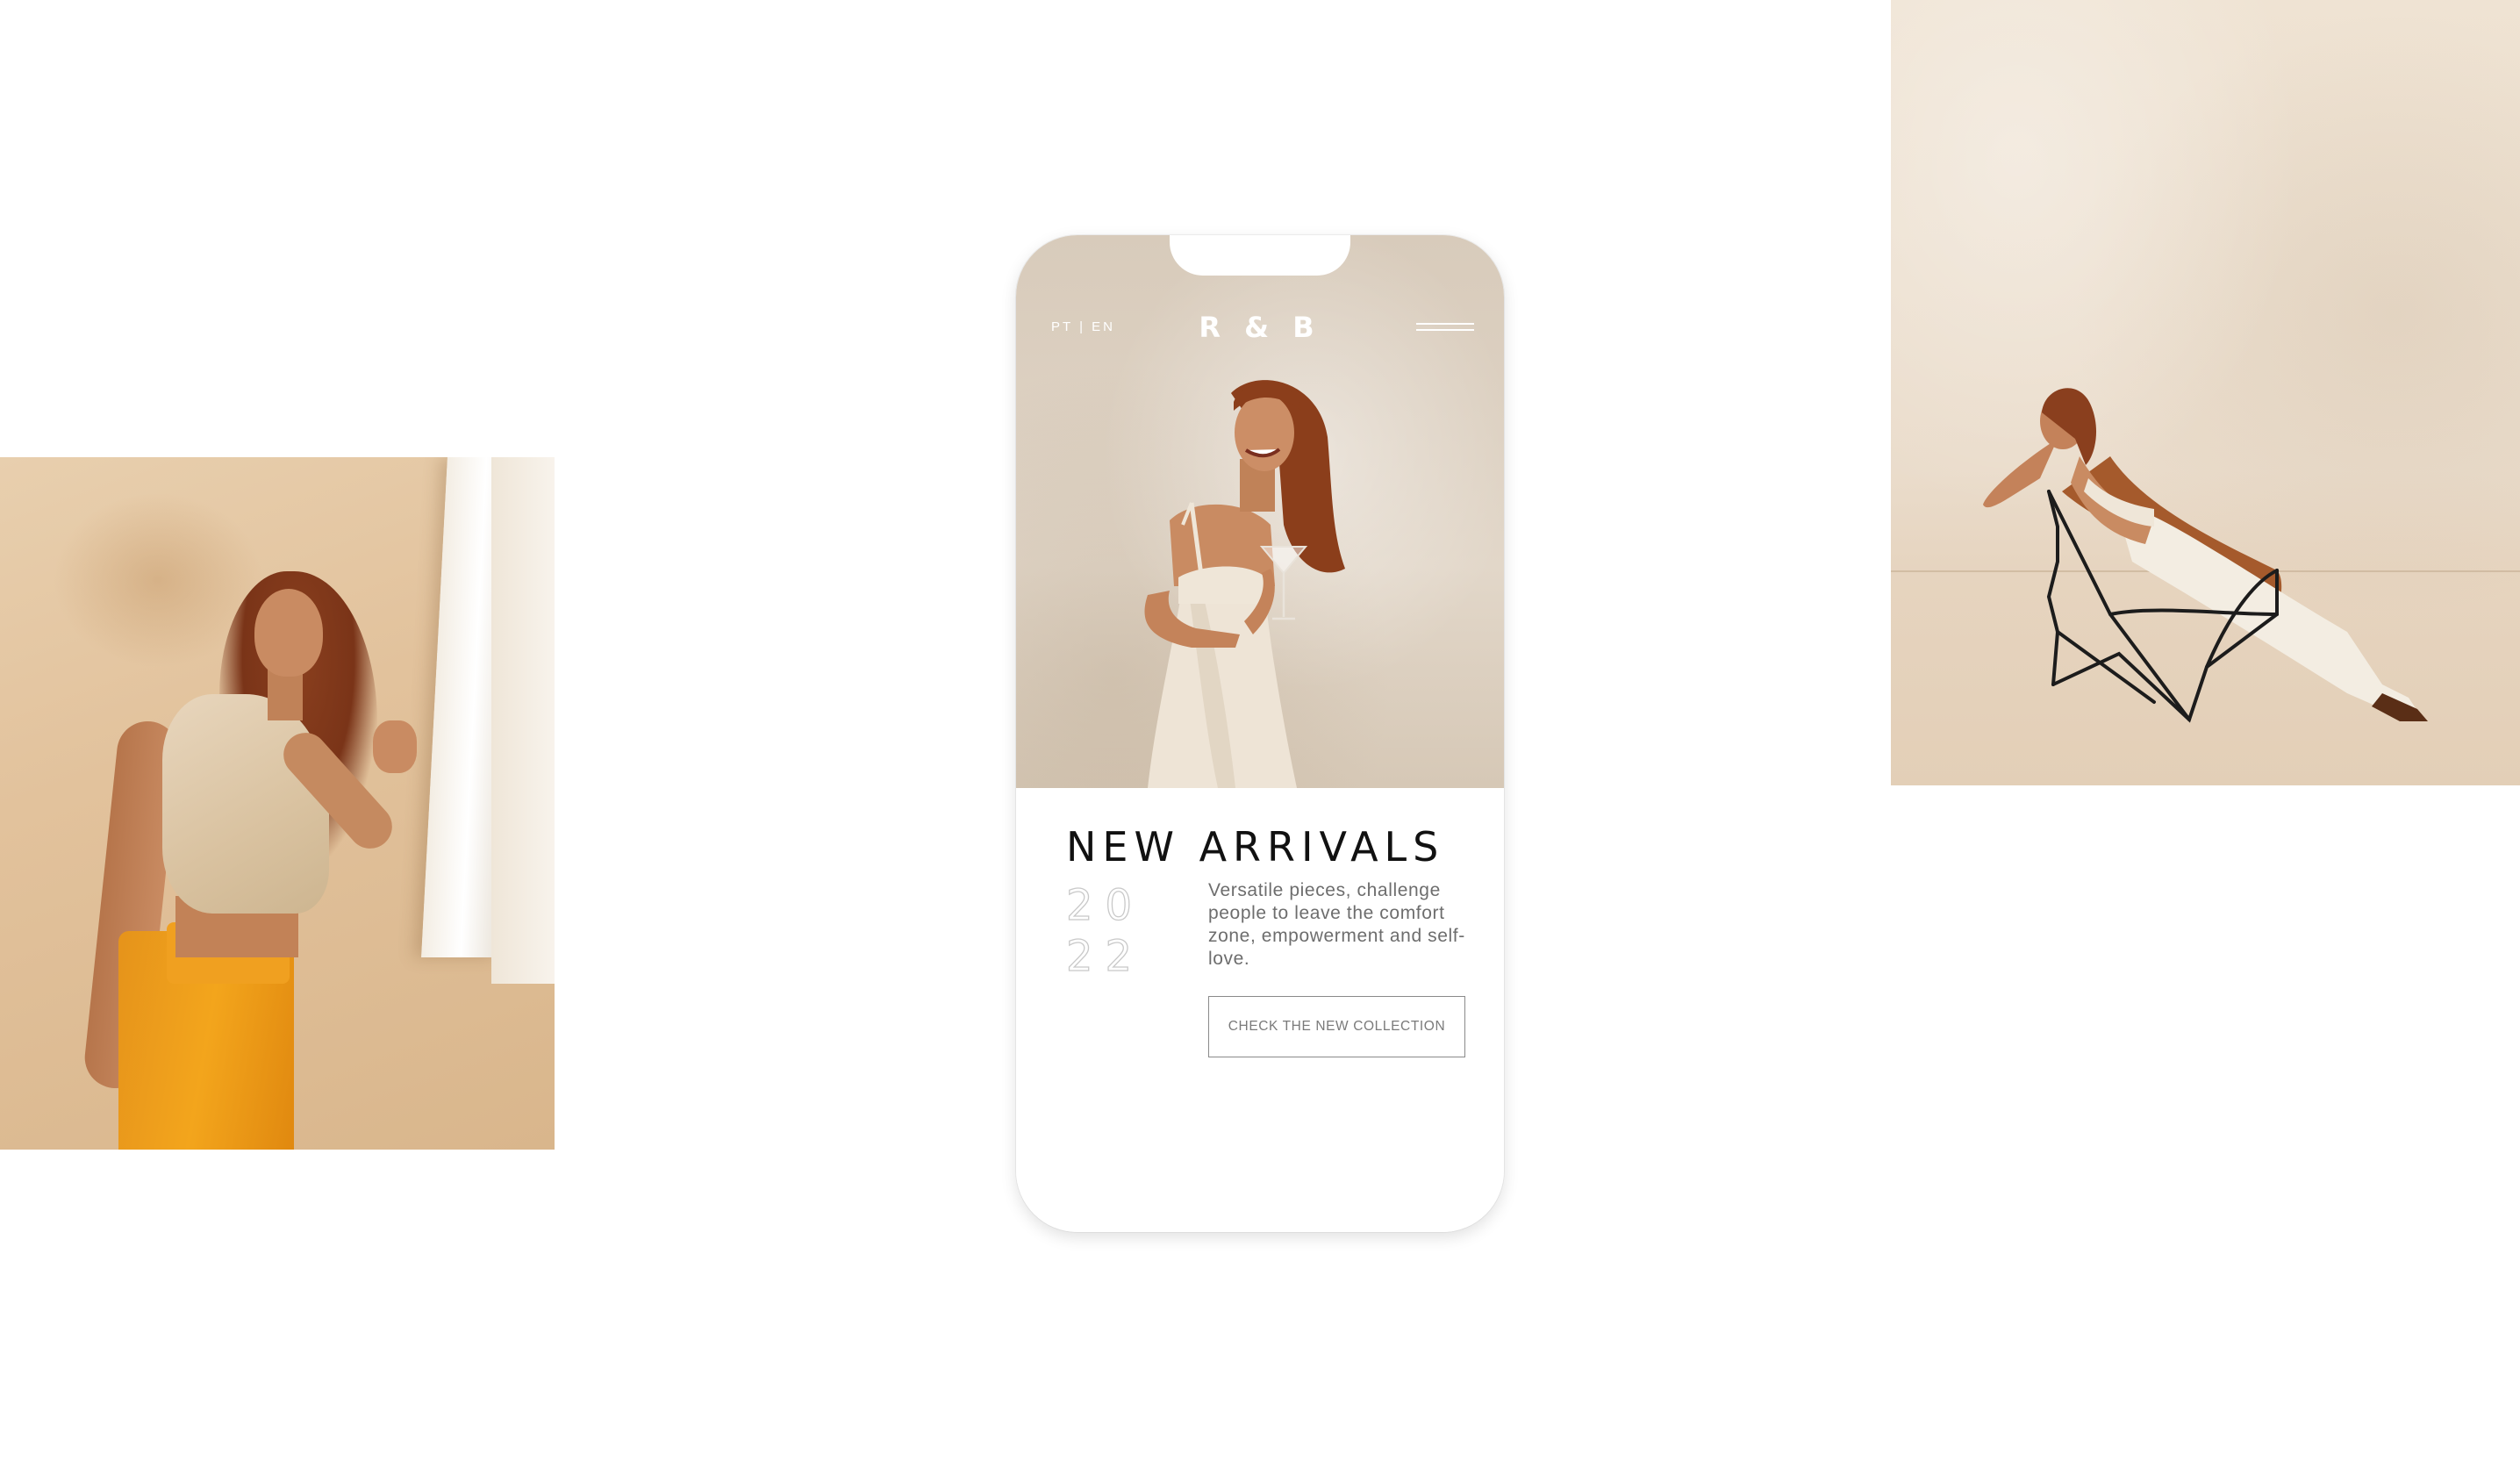 Image resolution: width=2520 pixels, height=1469 pixels. What do you see at coordinates (277, 804) in the screenshot?
I see `left-model-photo` at bounding box center [277, 804].